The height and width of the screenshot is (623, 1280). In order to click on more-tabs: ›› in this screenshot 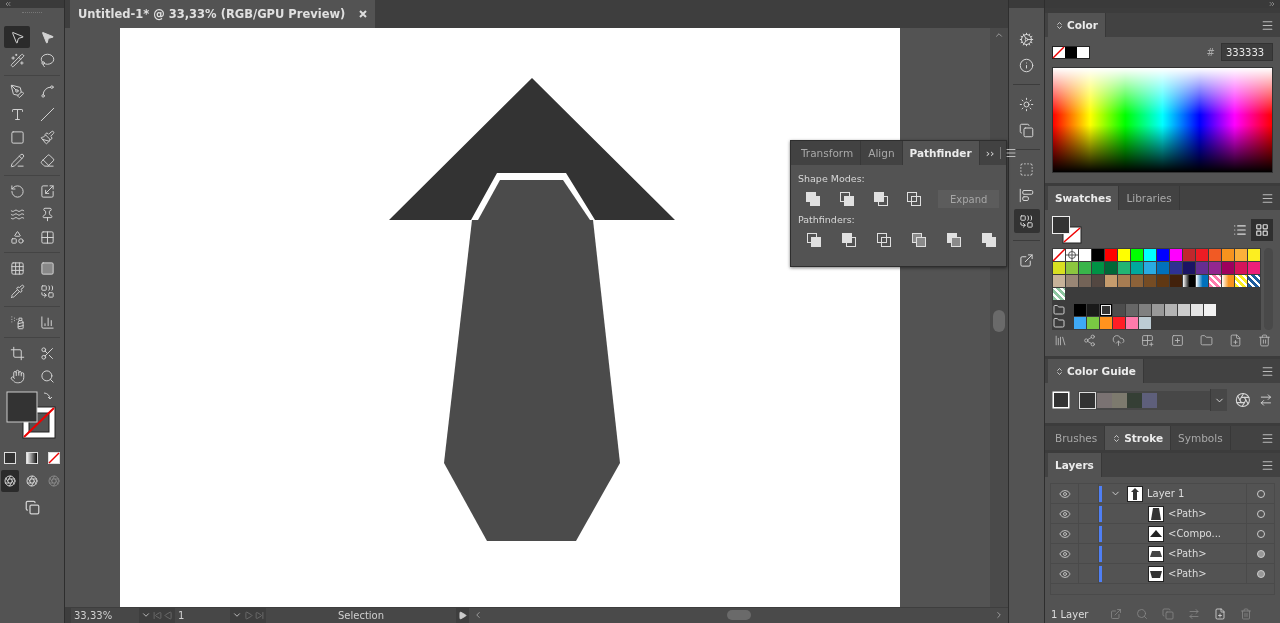, I will do `click(990, 153)`.